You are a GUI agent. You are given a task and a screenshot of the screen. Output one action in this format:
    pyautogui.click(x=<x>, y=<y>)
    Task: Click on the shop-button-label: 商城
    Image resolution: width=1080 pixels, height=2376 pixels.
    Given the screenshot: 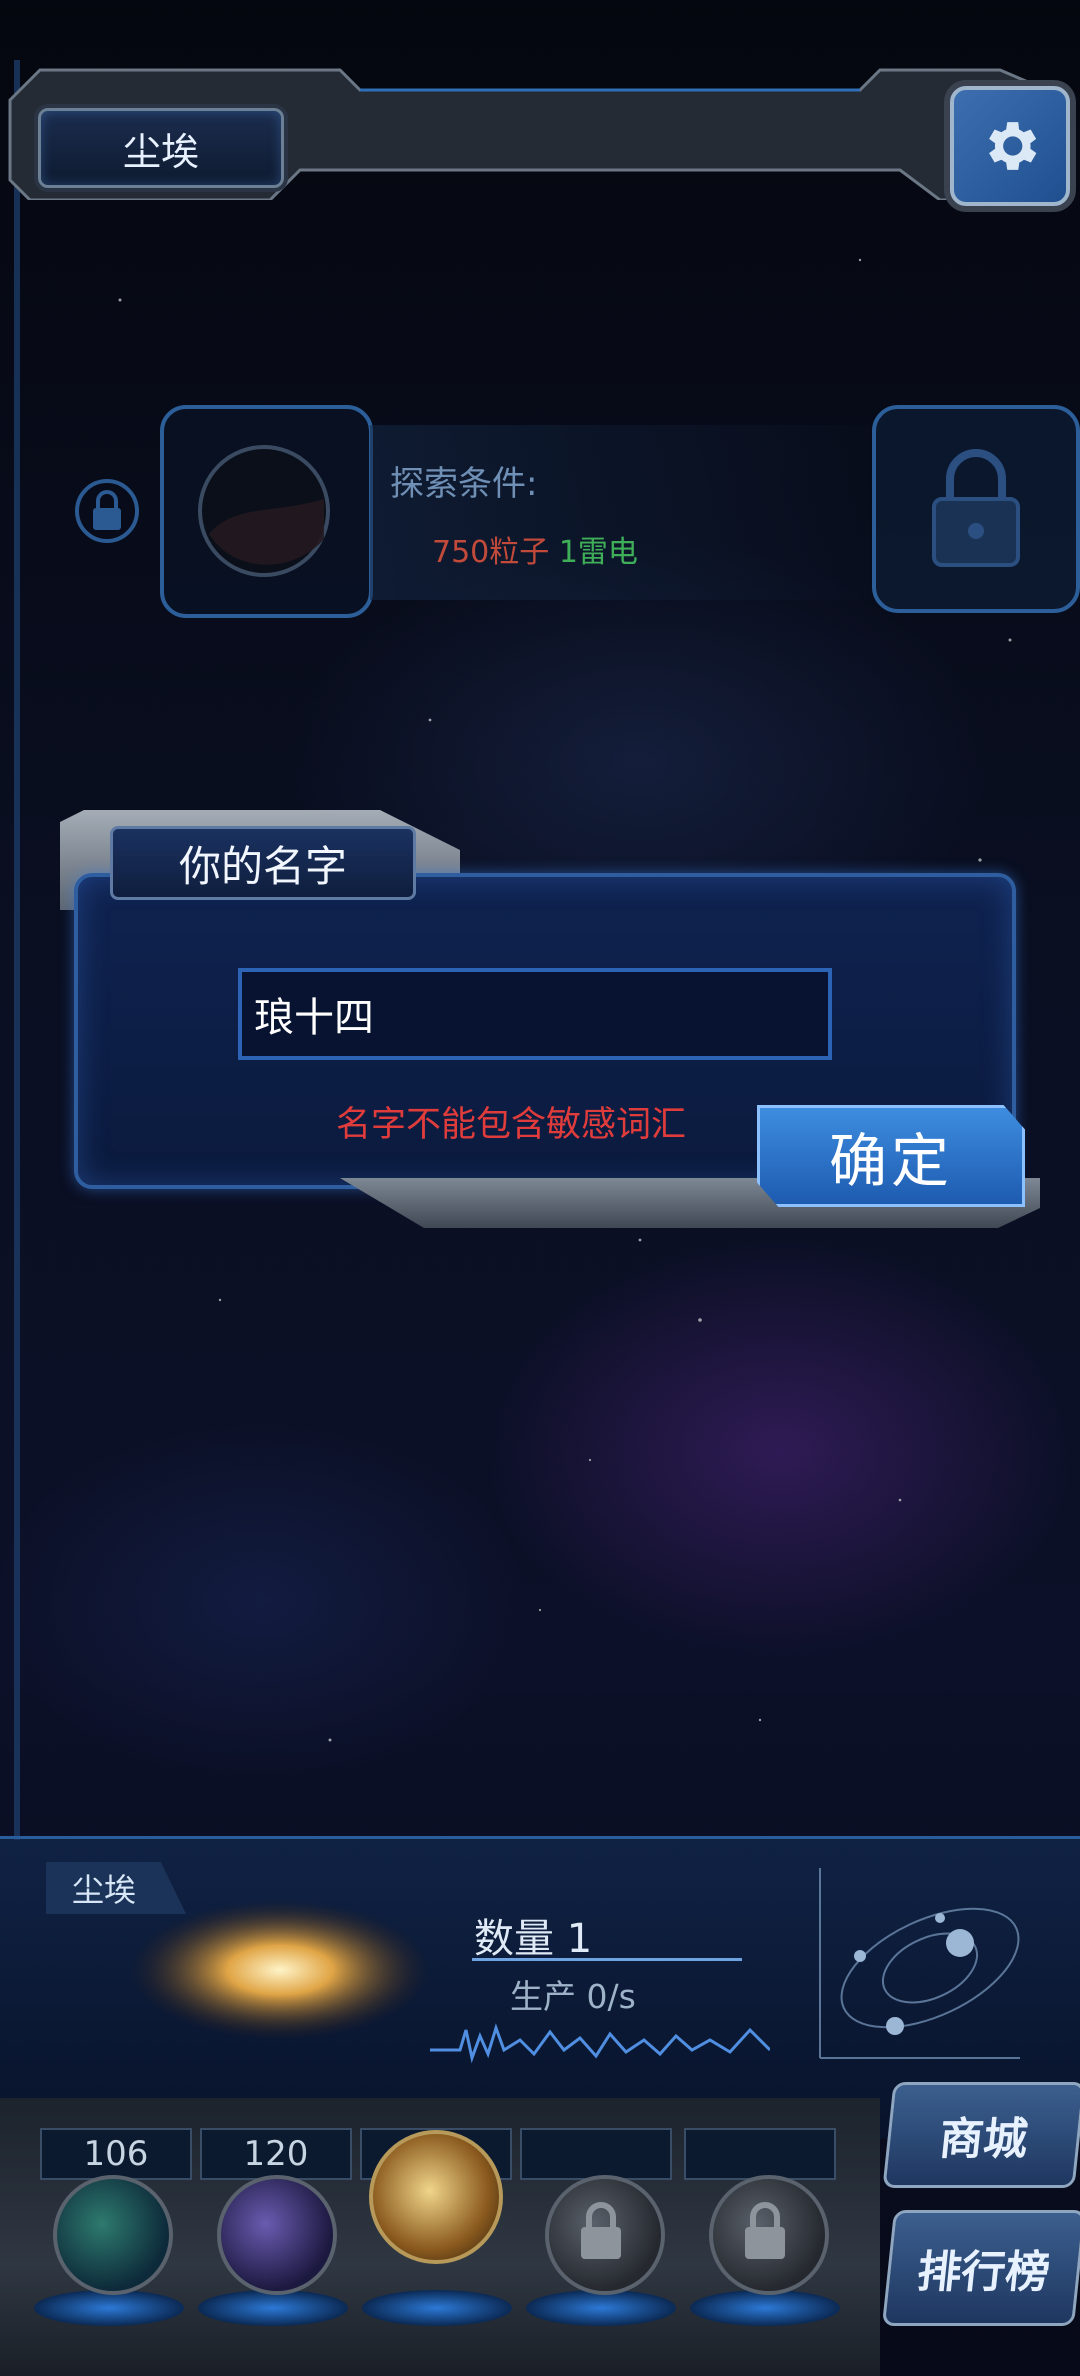 What is the action you would take?
    pyautogui.click(x=983, y=2139)
    